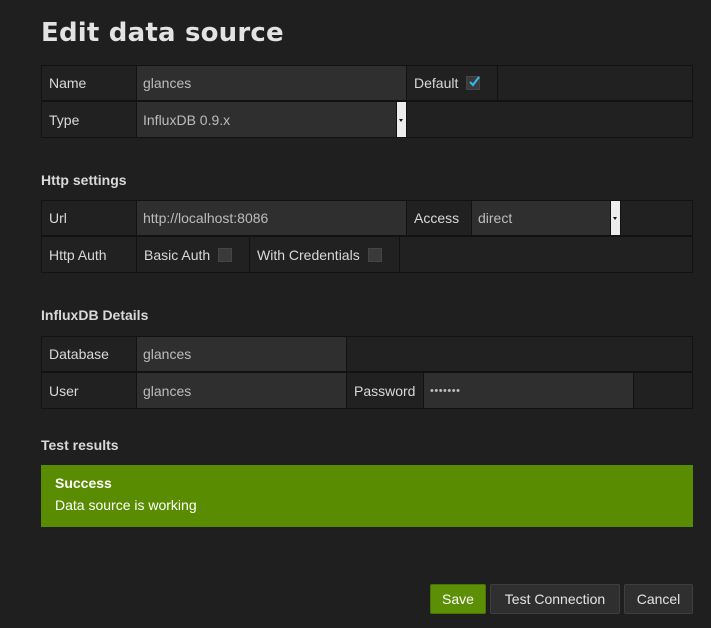  What do you see at coordinates (241, 390) in the screenshot?
I see `user-input: glances` at bounding box center [241, 390].